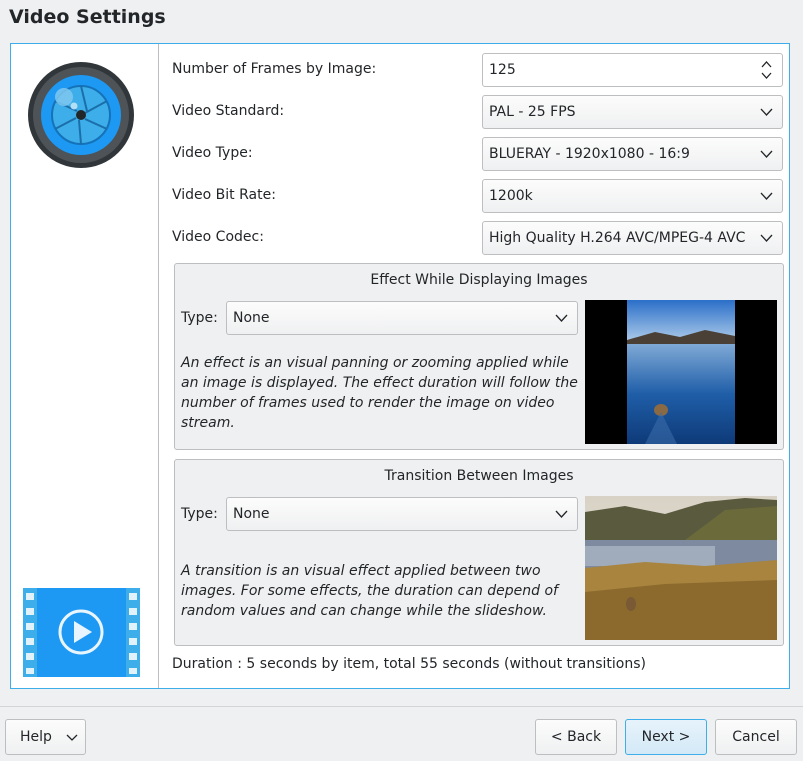 Image resolution: width=803 pixels, height=761 pixels. What do you see at coordinates (474, 112) in the screenshot?
I see `standard-row: Video Standard: PAL - 25 FPS` at bounding box center [474, 112].